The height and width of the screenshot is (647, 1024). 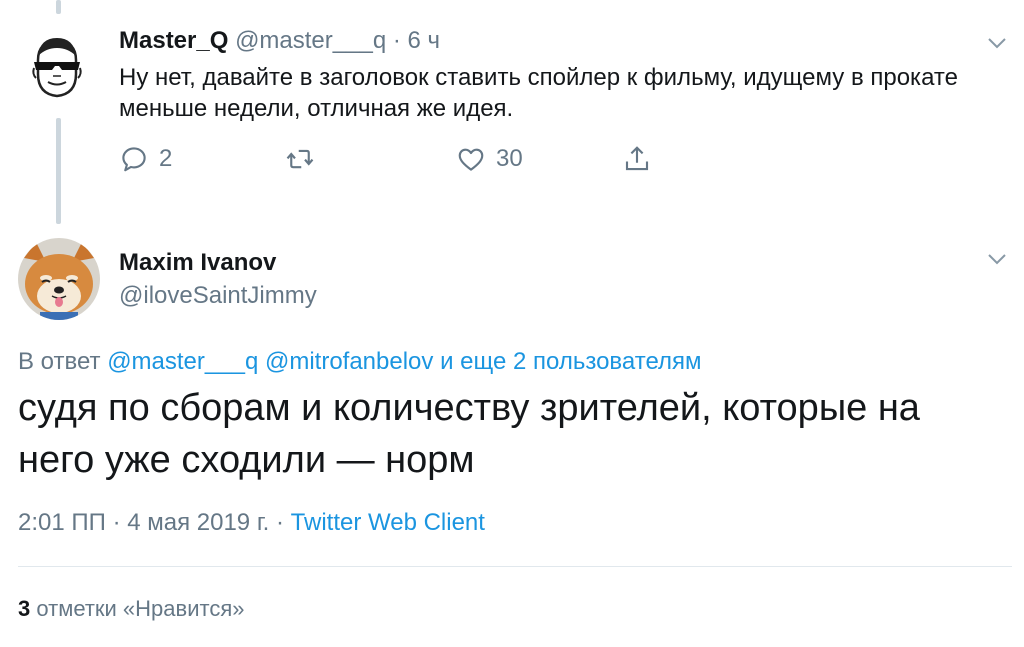 I want to click on share-icon, so click(x=637, y=158).